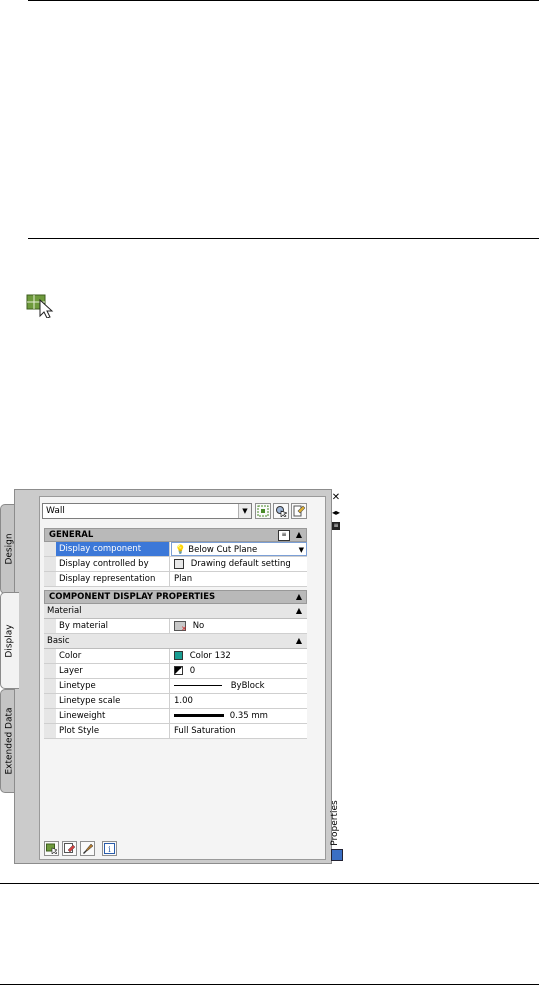 The image size is (539, 985). Describe the element at coordinates (58, 641) in the screenshot. I see `basic-category-title: Basic` at that location.